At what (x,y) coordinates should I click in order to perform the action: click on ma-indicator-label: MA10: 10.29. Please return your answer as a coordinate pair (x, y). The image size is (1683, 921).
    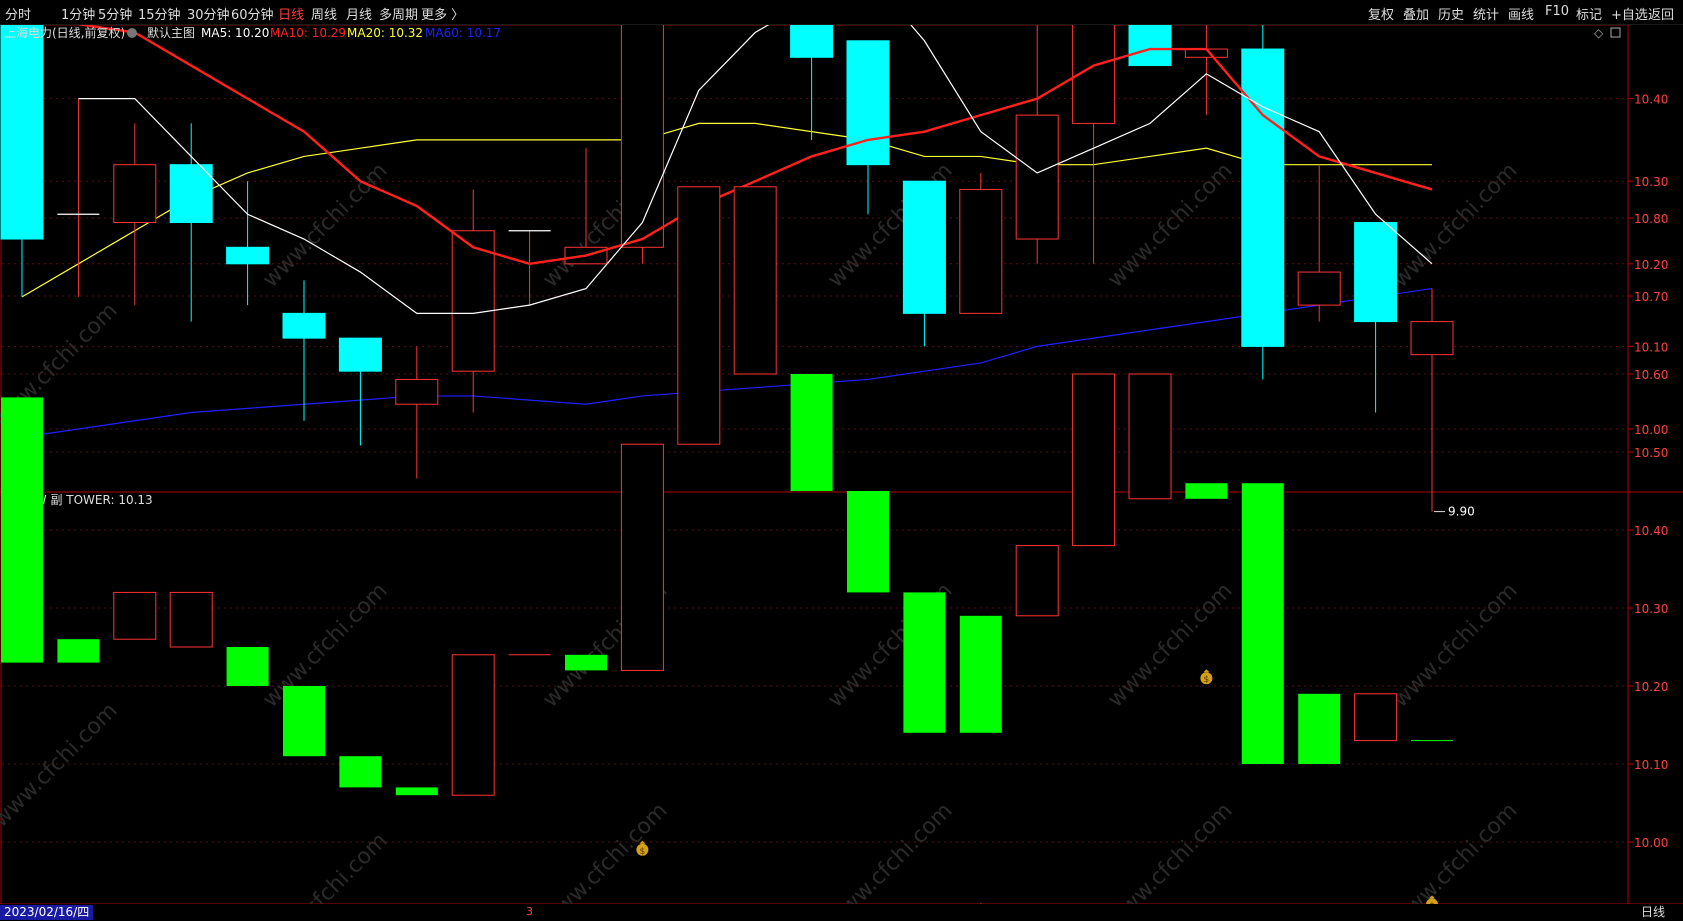
    Looking at the image, I should click on (308, 33).